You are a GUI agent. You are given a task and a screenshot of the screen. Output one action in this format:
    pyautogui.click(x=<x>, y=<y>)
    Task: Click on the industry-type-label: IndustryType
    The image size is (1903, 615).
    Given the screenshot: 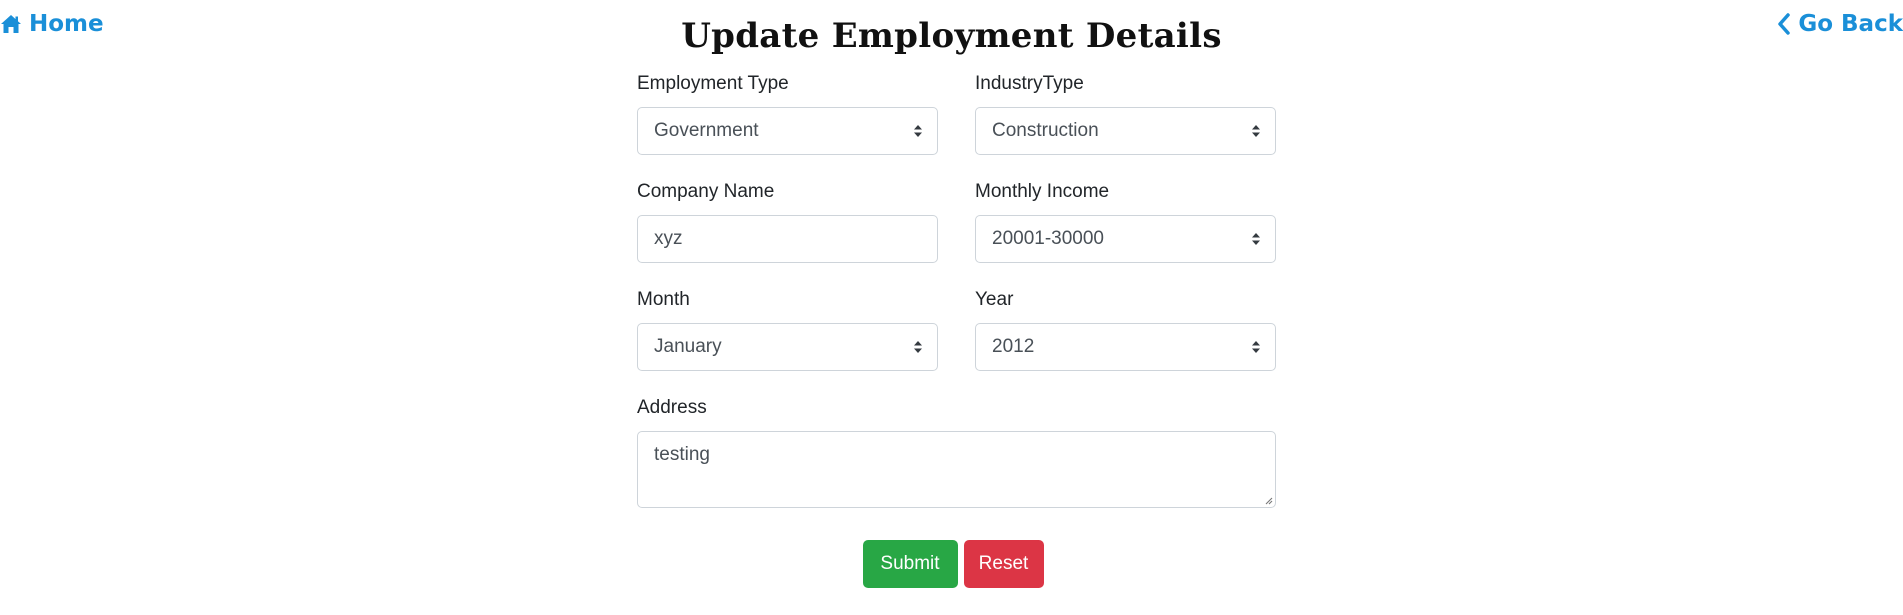 What is the action you would take?
    pyautogui.click(x=1029, y=83)
    